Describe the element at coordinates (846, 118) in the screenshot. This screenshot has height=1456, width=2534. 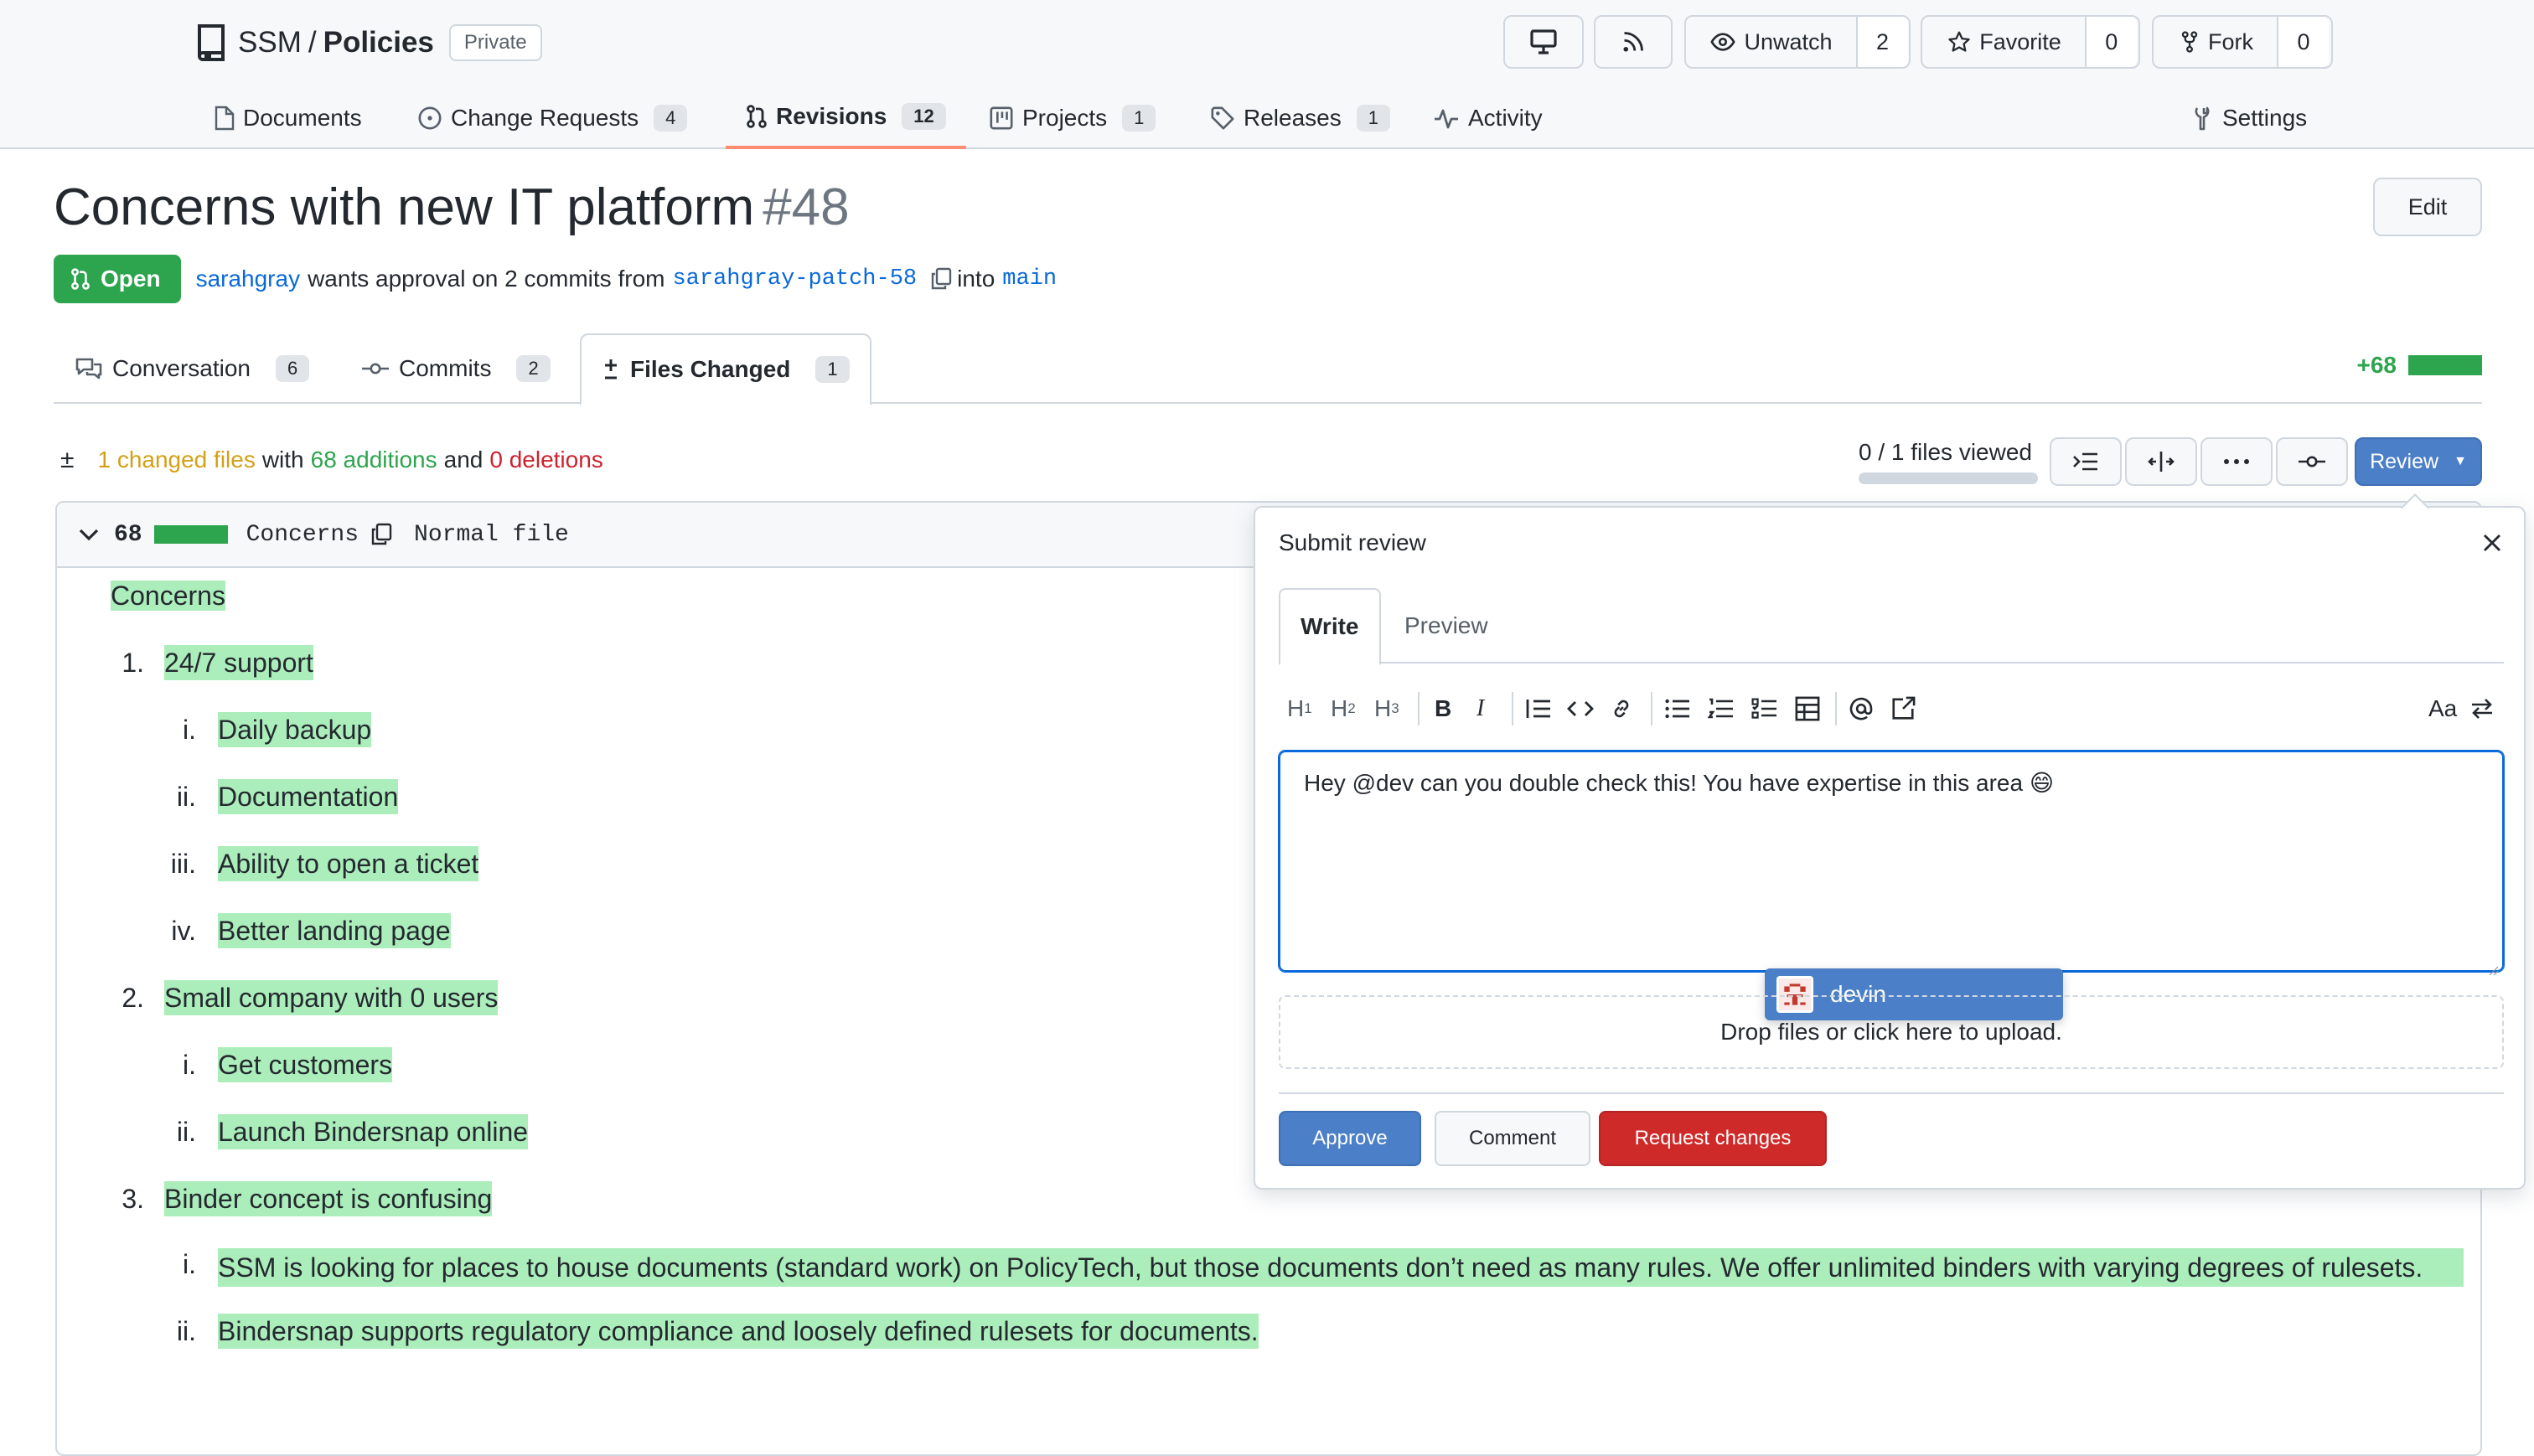
I see `repo-tab-revisions: Revisions 12` at that location.